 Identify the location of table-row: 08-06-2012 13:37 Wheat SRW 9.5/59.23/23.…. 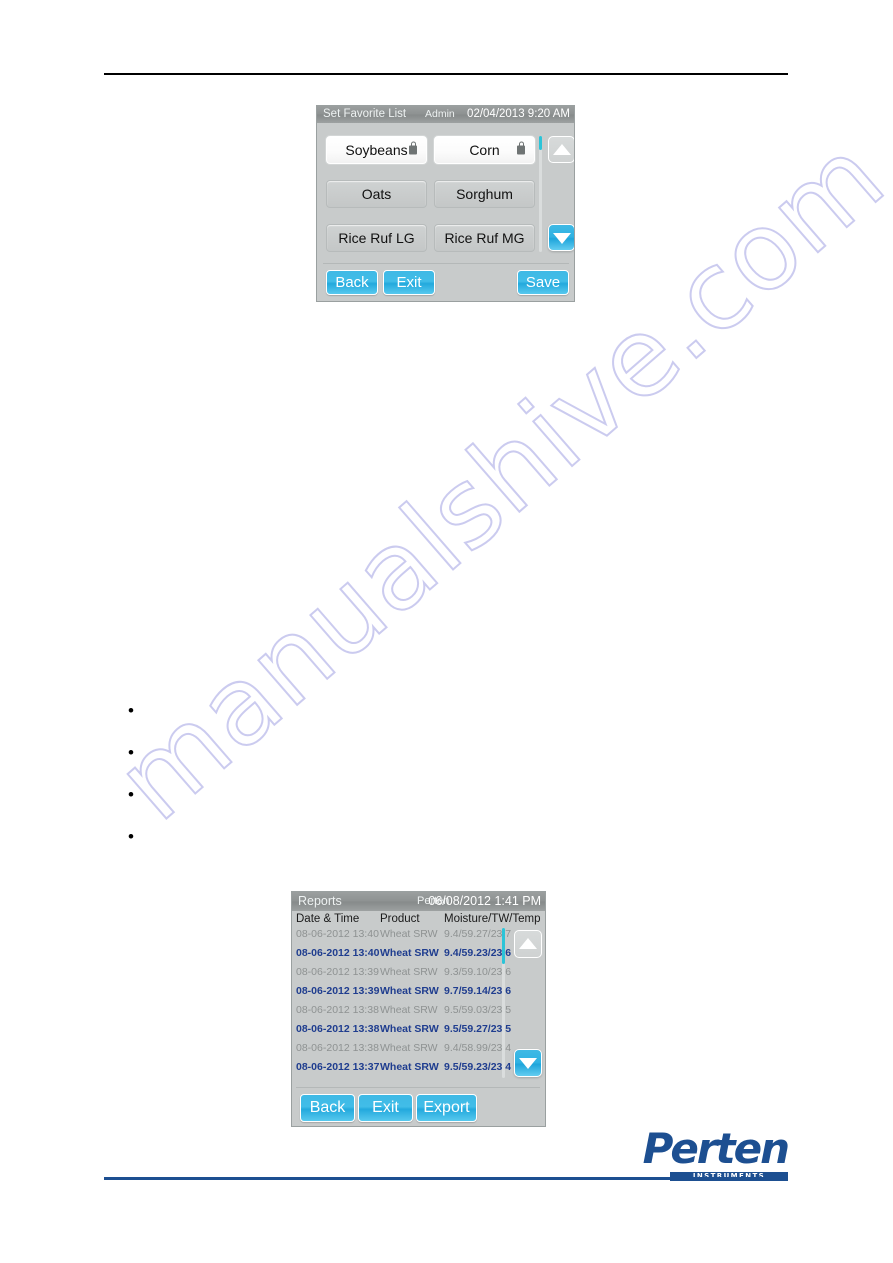
(418, 1069).